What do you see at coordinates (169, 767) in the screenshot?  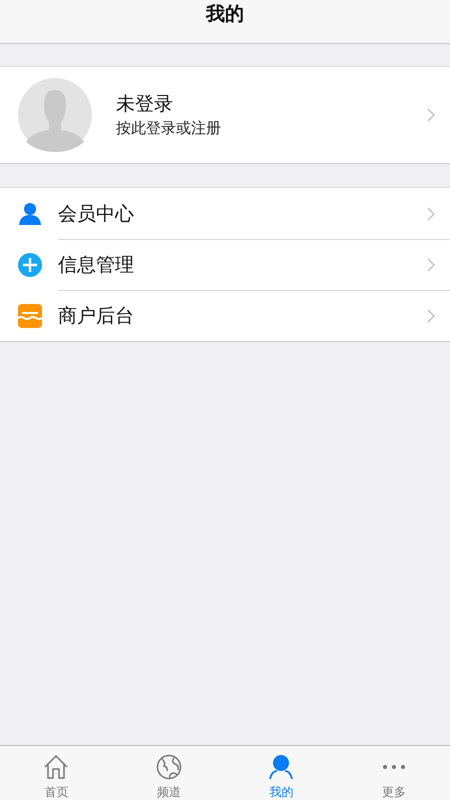 I see `globe-icon` at bounding box center [169, 767].